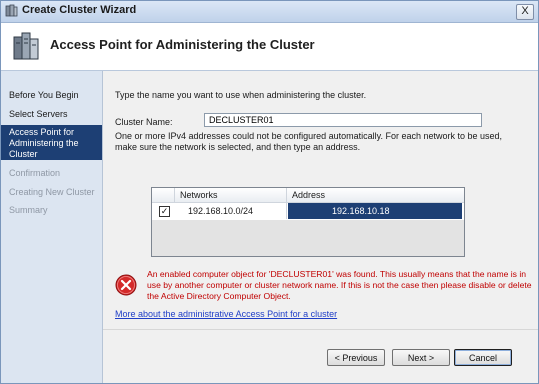  Describe the element at coordinates (51, 114) in the screenshot. I see `step-select-servers: Select Servers` at that location.